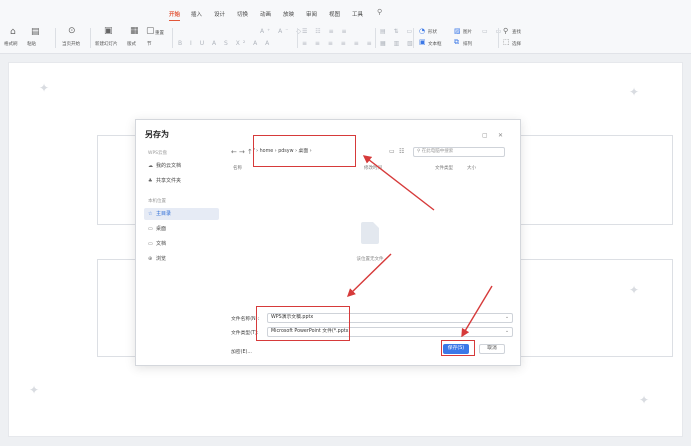  Describe the element at coordinates (169, 166) in the screenshot. I see `sidebar-item-label: 我的云文档` at that location.